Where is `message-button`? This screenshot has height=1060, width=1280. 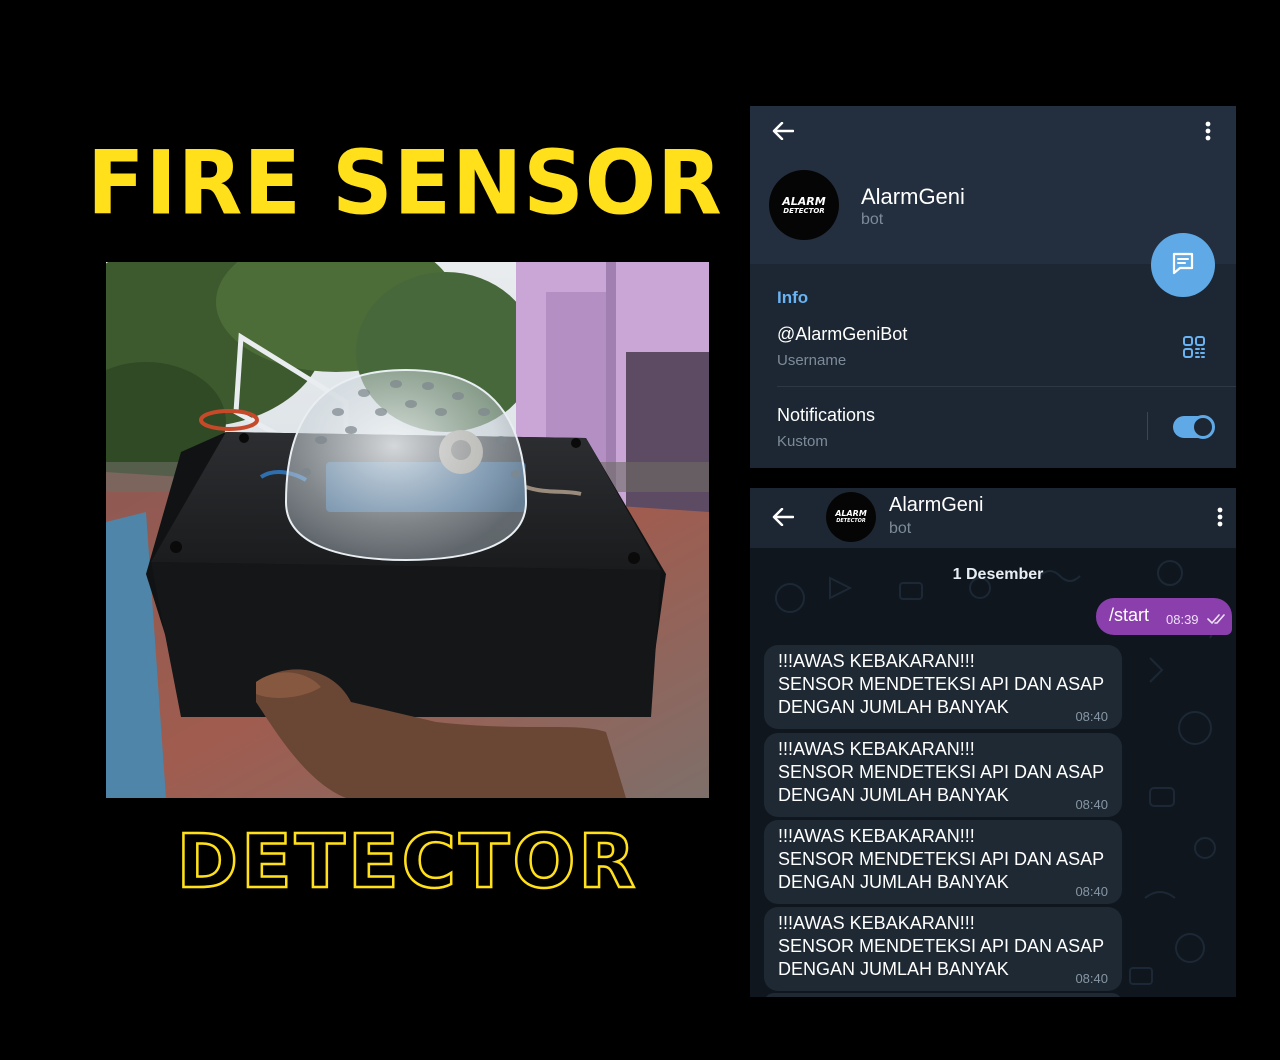
message-button is located at coordinates (1183, 265).